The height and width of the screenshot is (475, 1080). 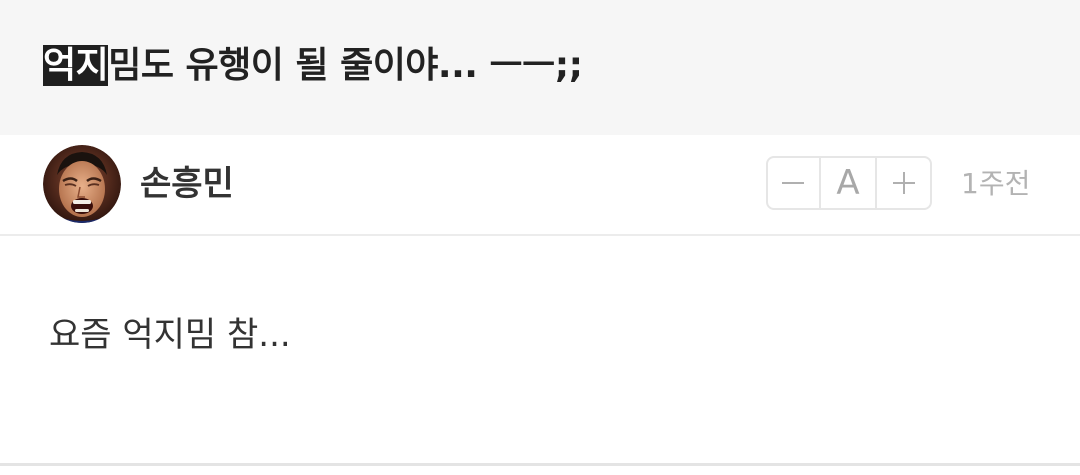 I want to click on avatar, so click(x=82, y=184).